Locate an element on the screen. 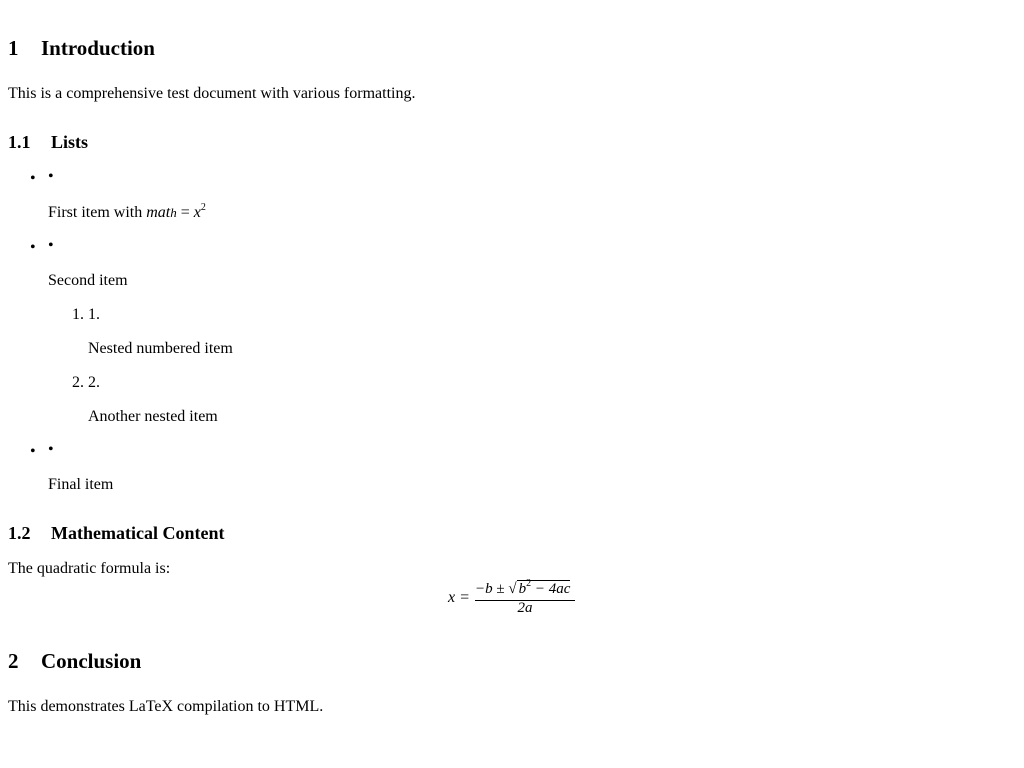 This screenshot has height=768, width=1024. list-item-text: First item with is located at coordinates (97, 212).